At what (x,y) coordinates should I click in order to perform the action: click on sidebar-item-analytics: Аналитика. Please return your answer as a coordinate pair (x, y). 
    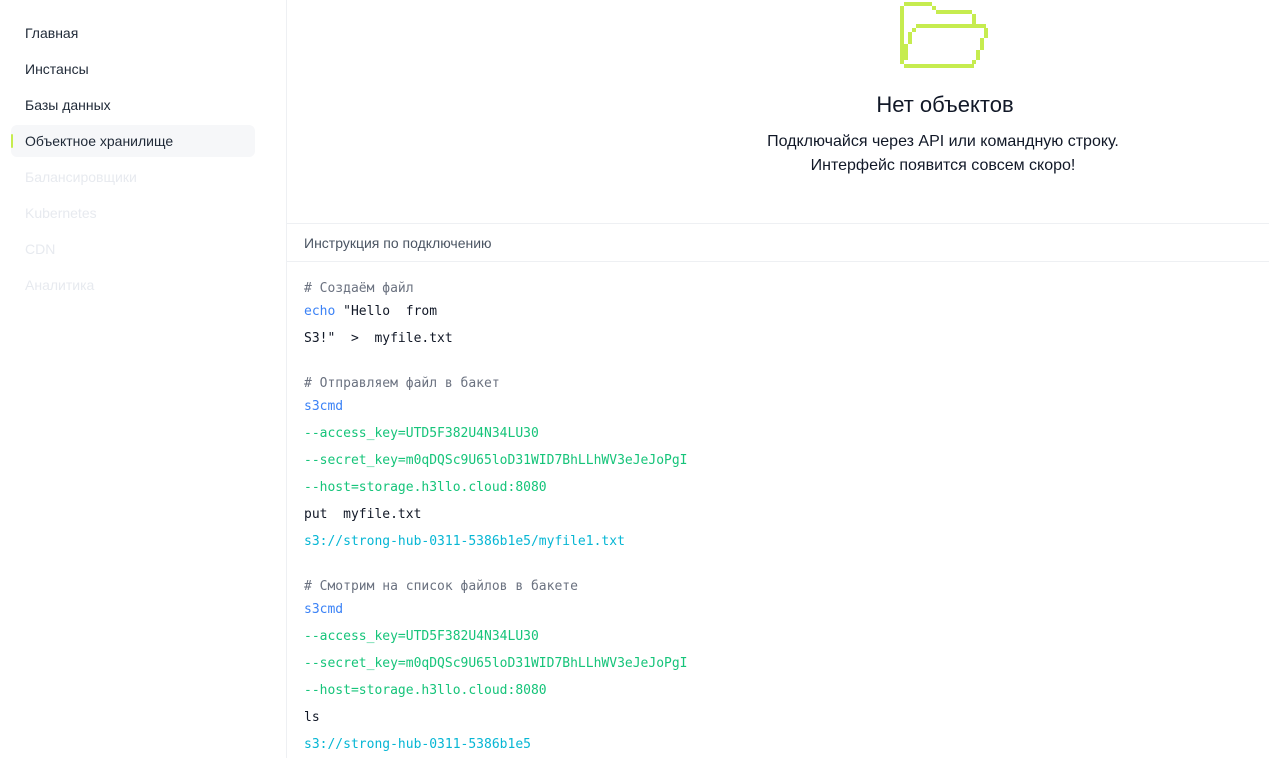
    Looking at the image, I should click on (133, 285).